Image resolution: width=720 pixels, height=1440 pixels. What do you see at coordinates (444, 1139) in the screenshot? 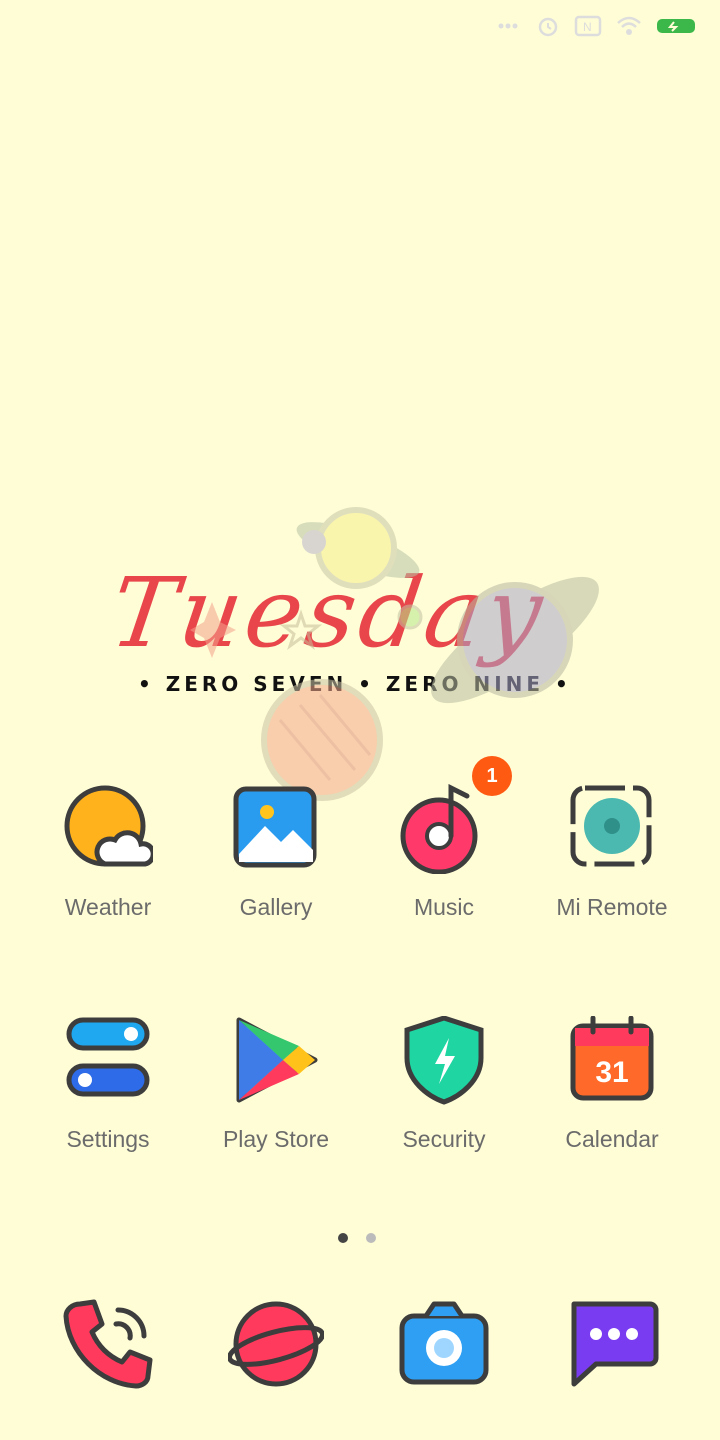
I see `app-label: Security` at bounding box center [444, 1139].